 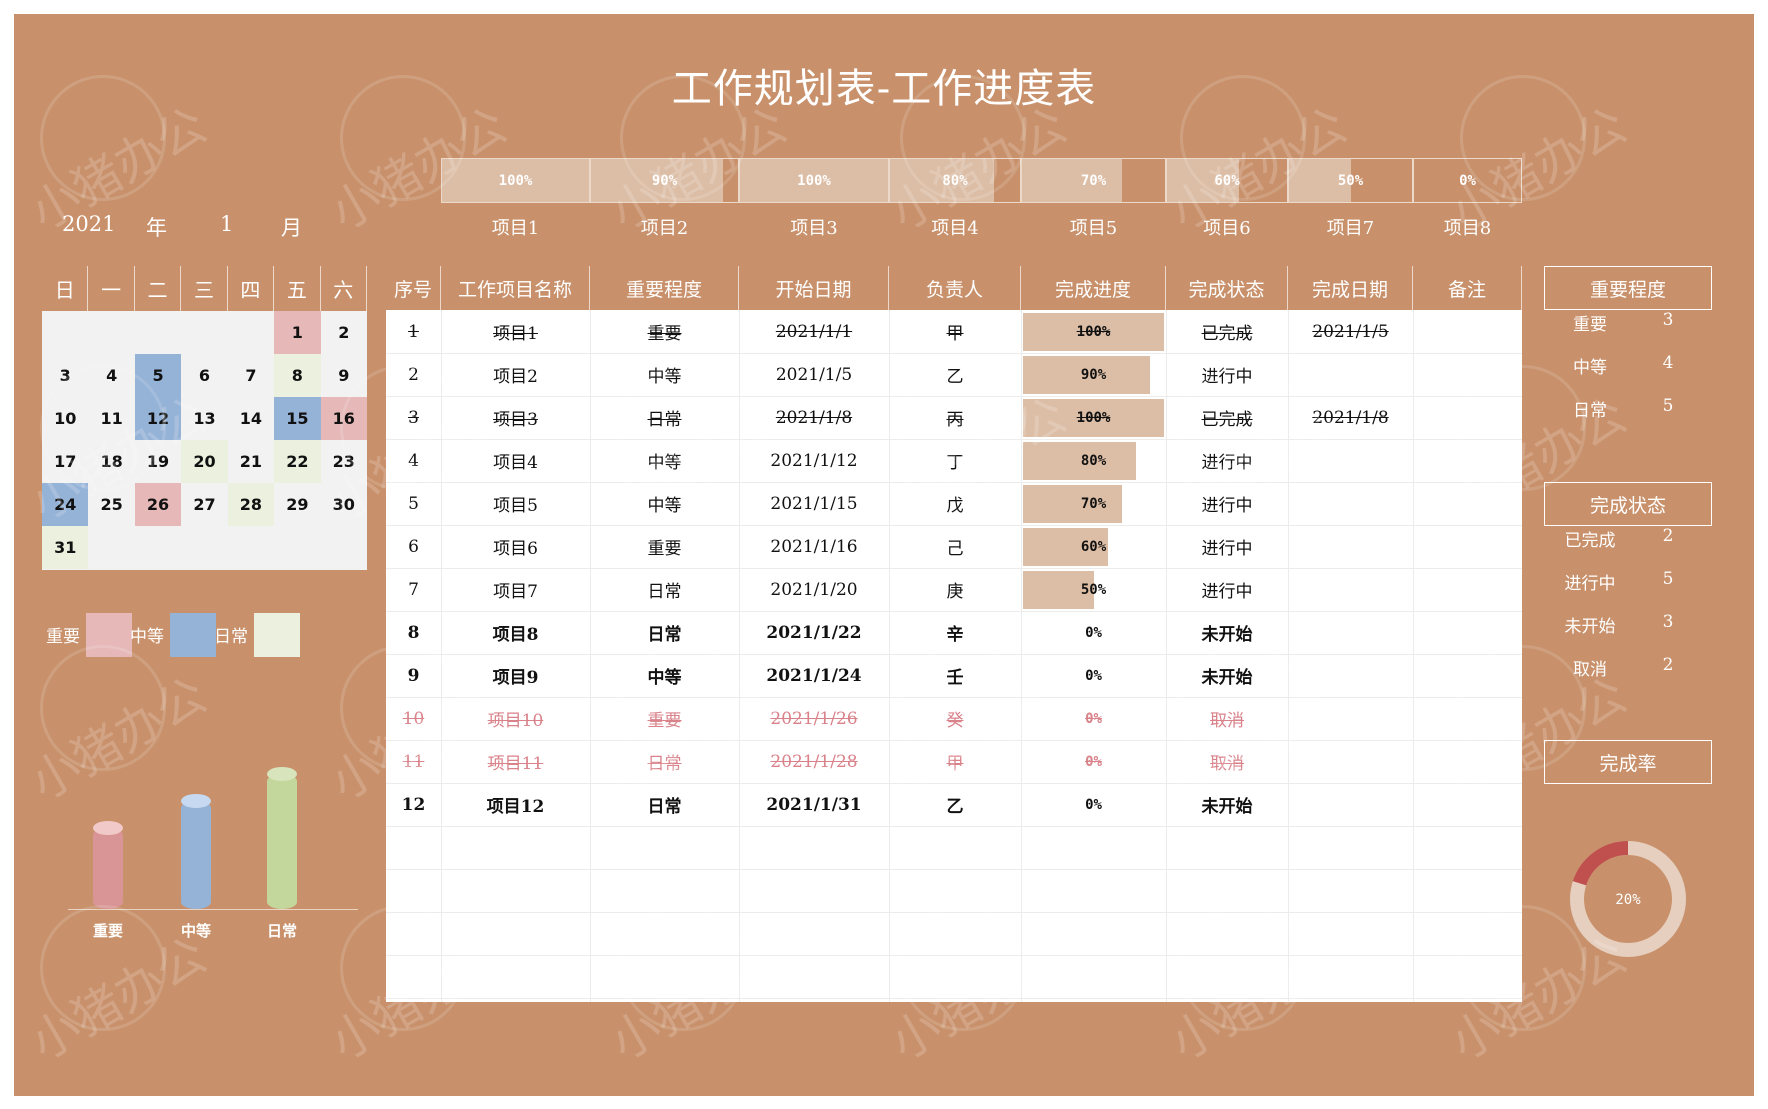 I want to click on table-cell-start: 2021/1/28, so click(x=814, y=761).